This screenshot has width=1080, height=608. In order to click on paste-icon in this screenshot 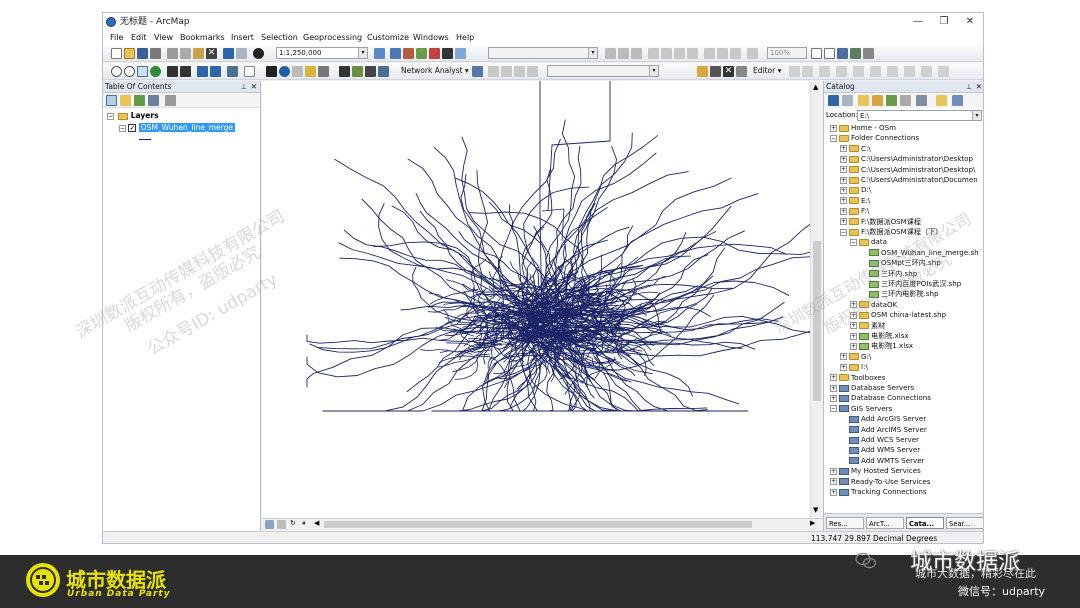, I will do `click(198, 53)`.